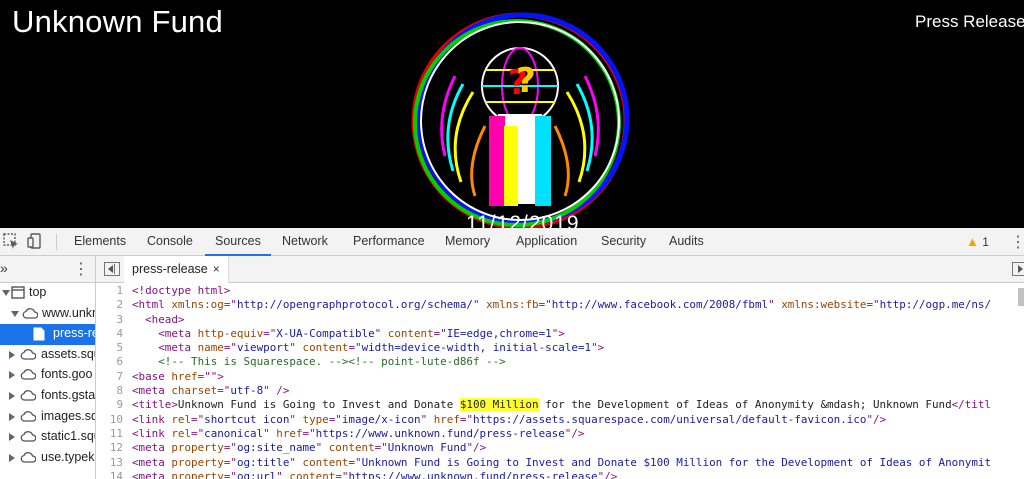 The image size is (1024, 479). I want to click on line-number: 3, so click(109, 320).